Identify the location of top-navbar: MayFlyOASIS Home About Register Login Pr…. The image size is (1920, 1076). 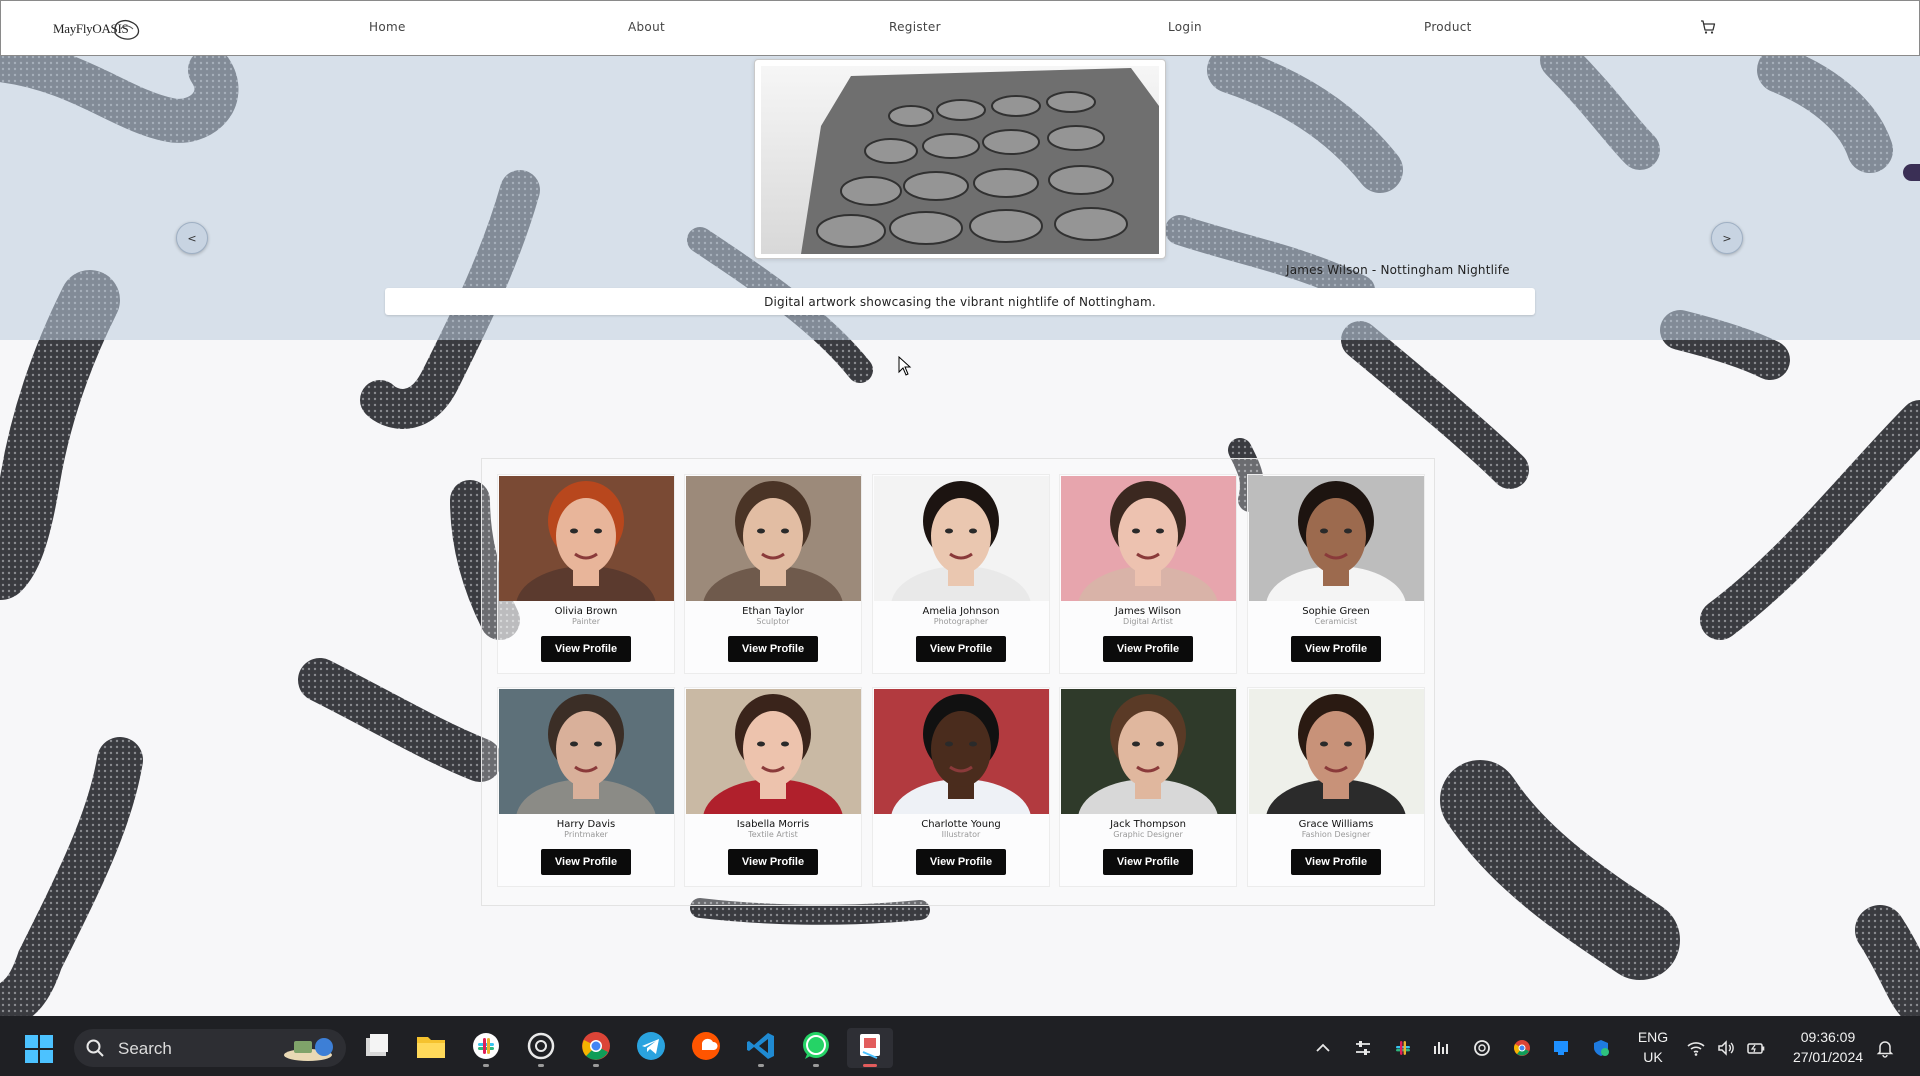
(960, 28).